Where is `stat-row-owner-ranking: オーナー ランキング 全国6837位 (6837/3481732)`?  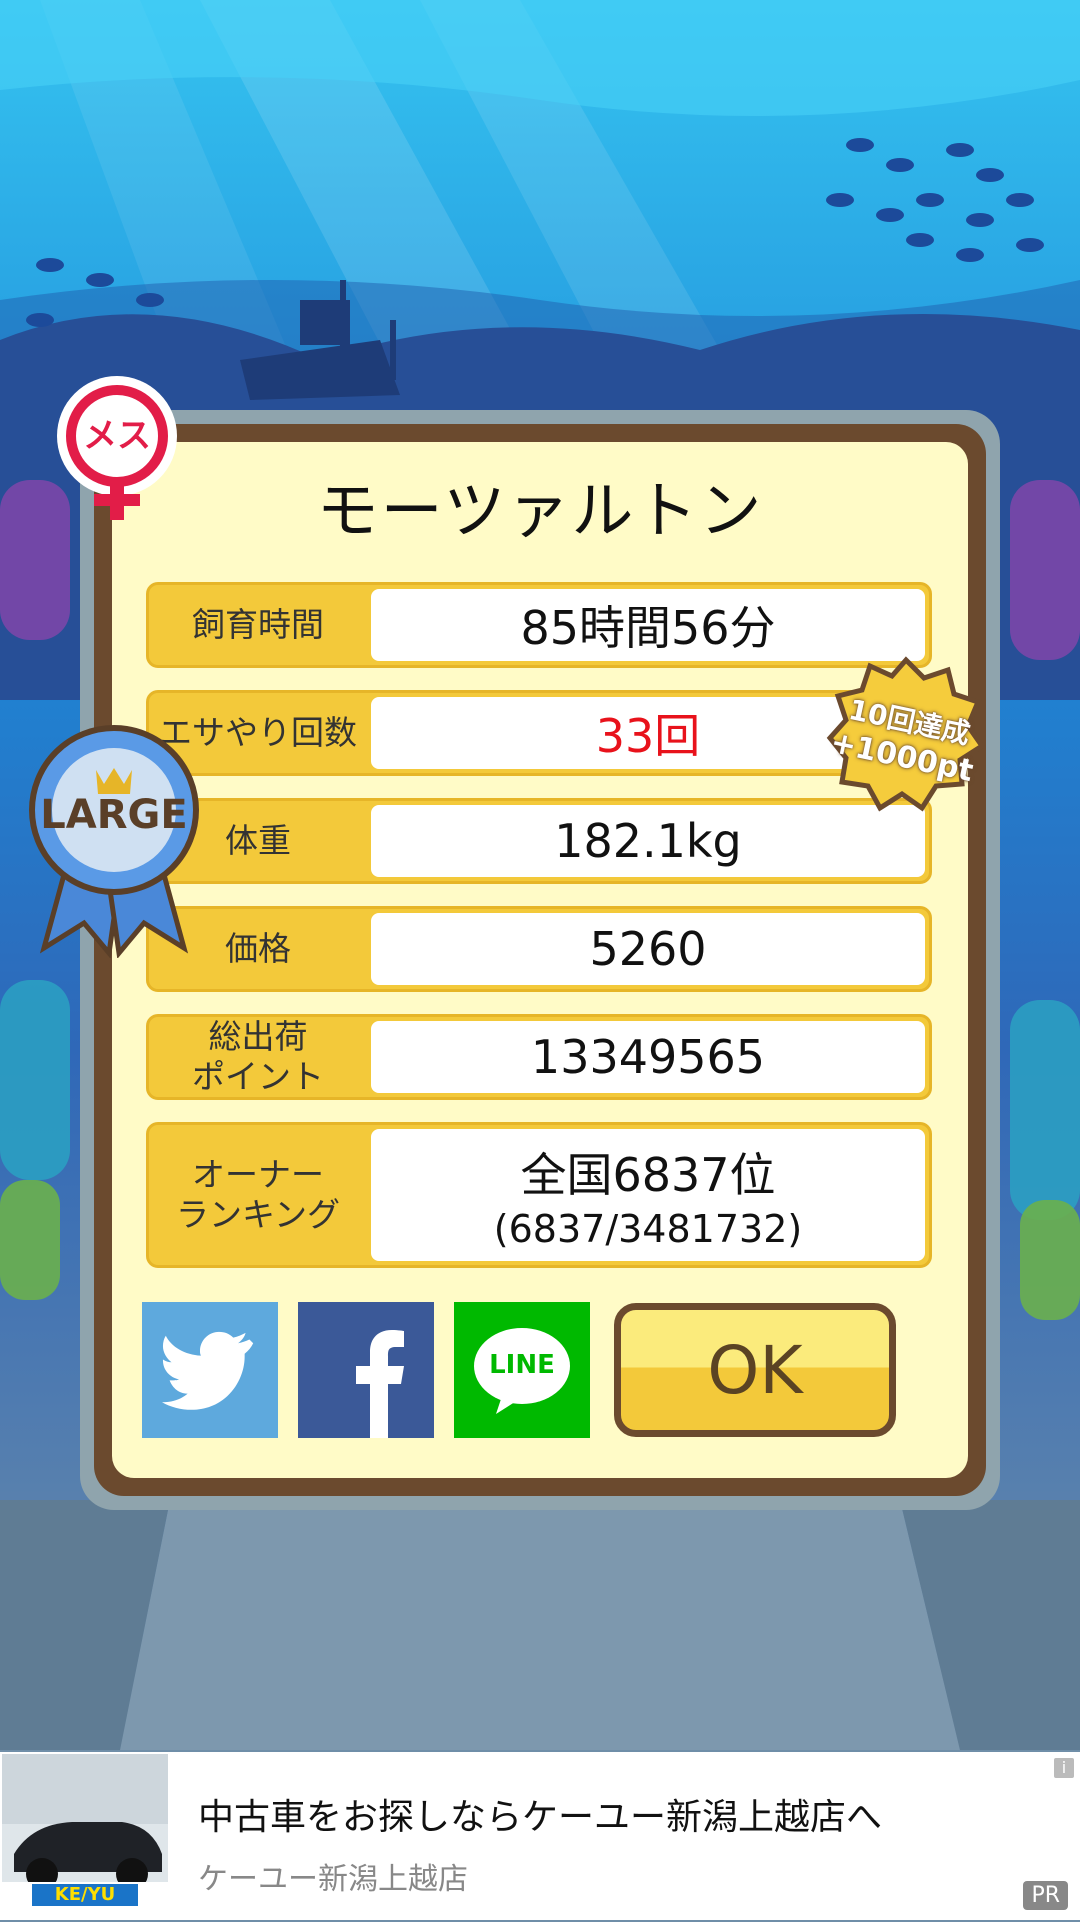 stat-row-owner-ranking: オーナー ランキング 全国6837位 (6837/3481732) is located at coordinates (539, 1195).